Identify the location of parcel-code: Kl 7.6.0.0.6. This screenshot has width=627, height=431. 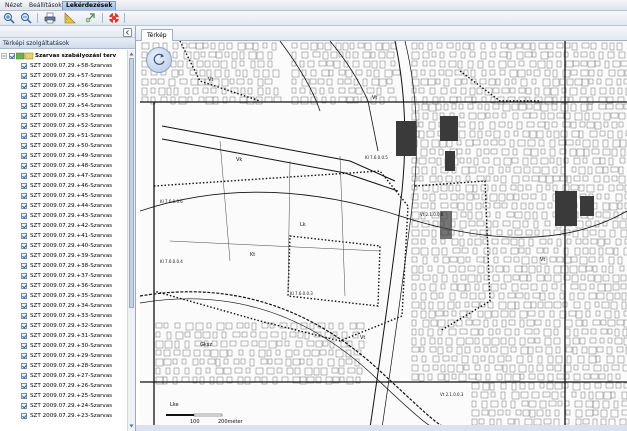
(171, 201).